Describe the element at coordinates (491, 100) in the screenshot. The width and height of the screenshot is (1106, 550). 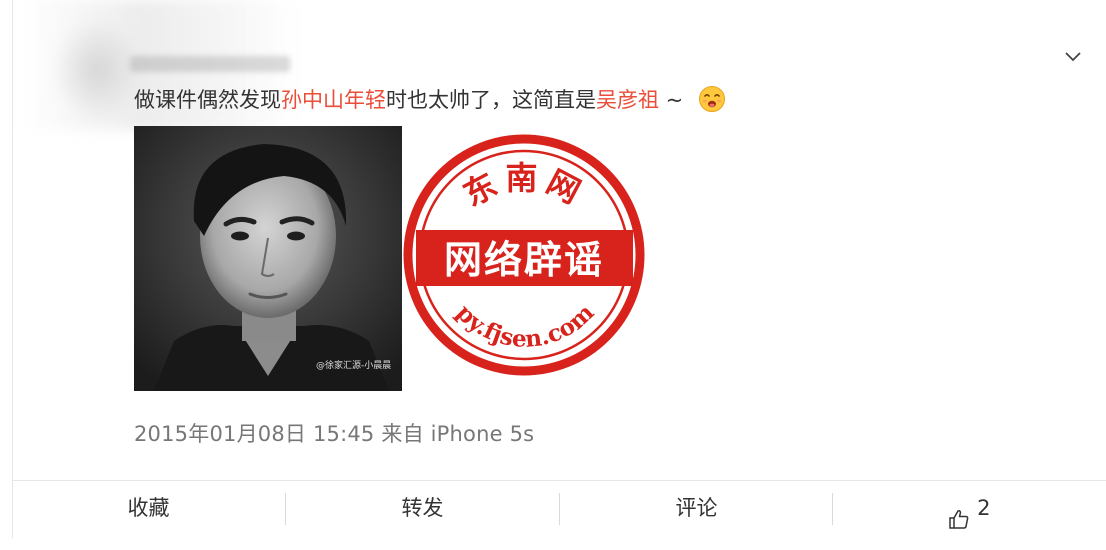
I see `post-text-part: 时也太帅了，这简直是` at that location.